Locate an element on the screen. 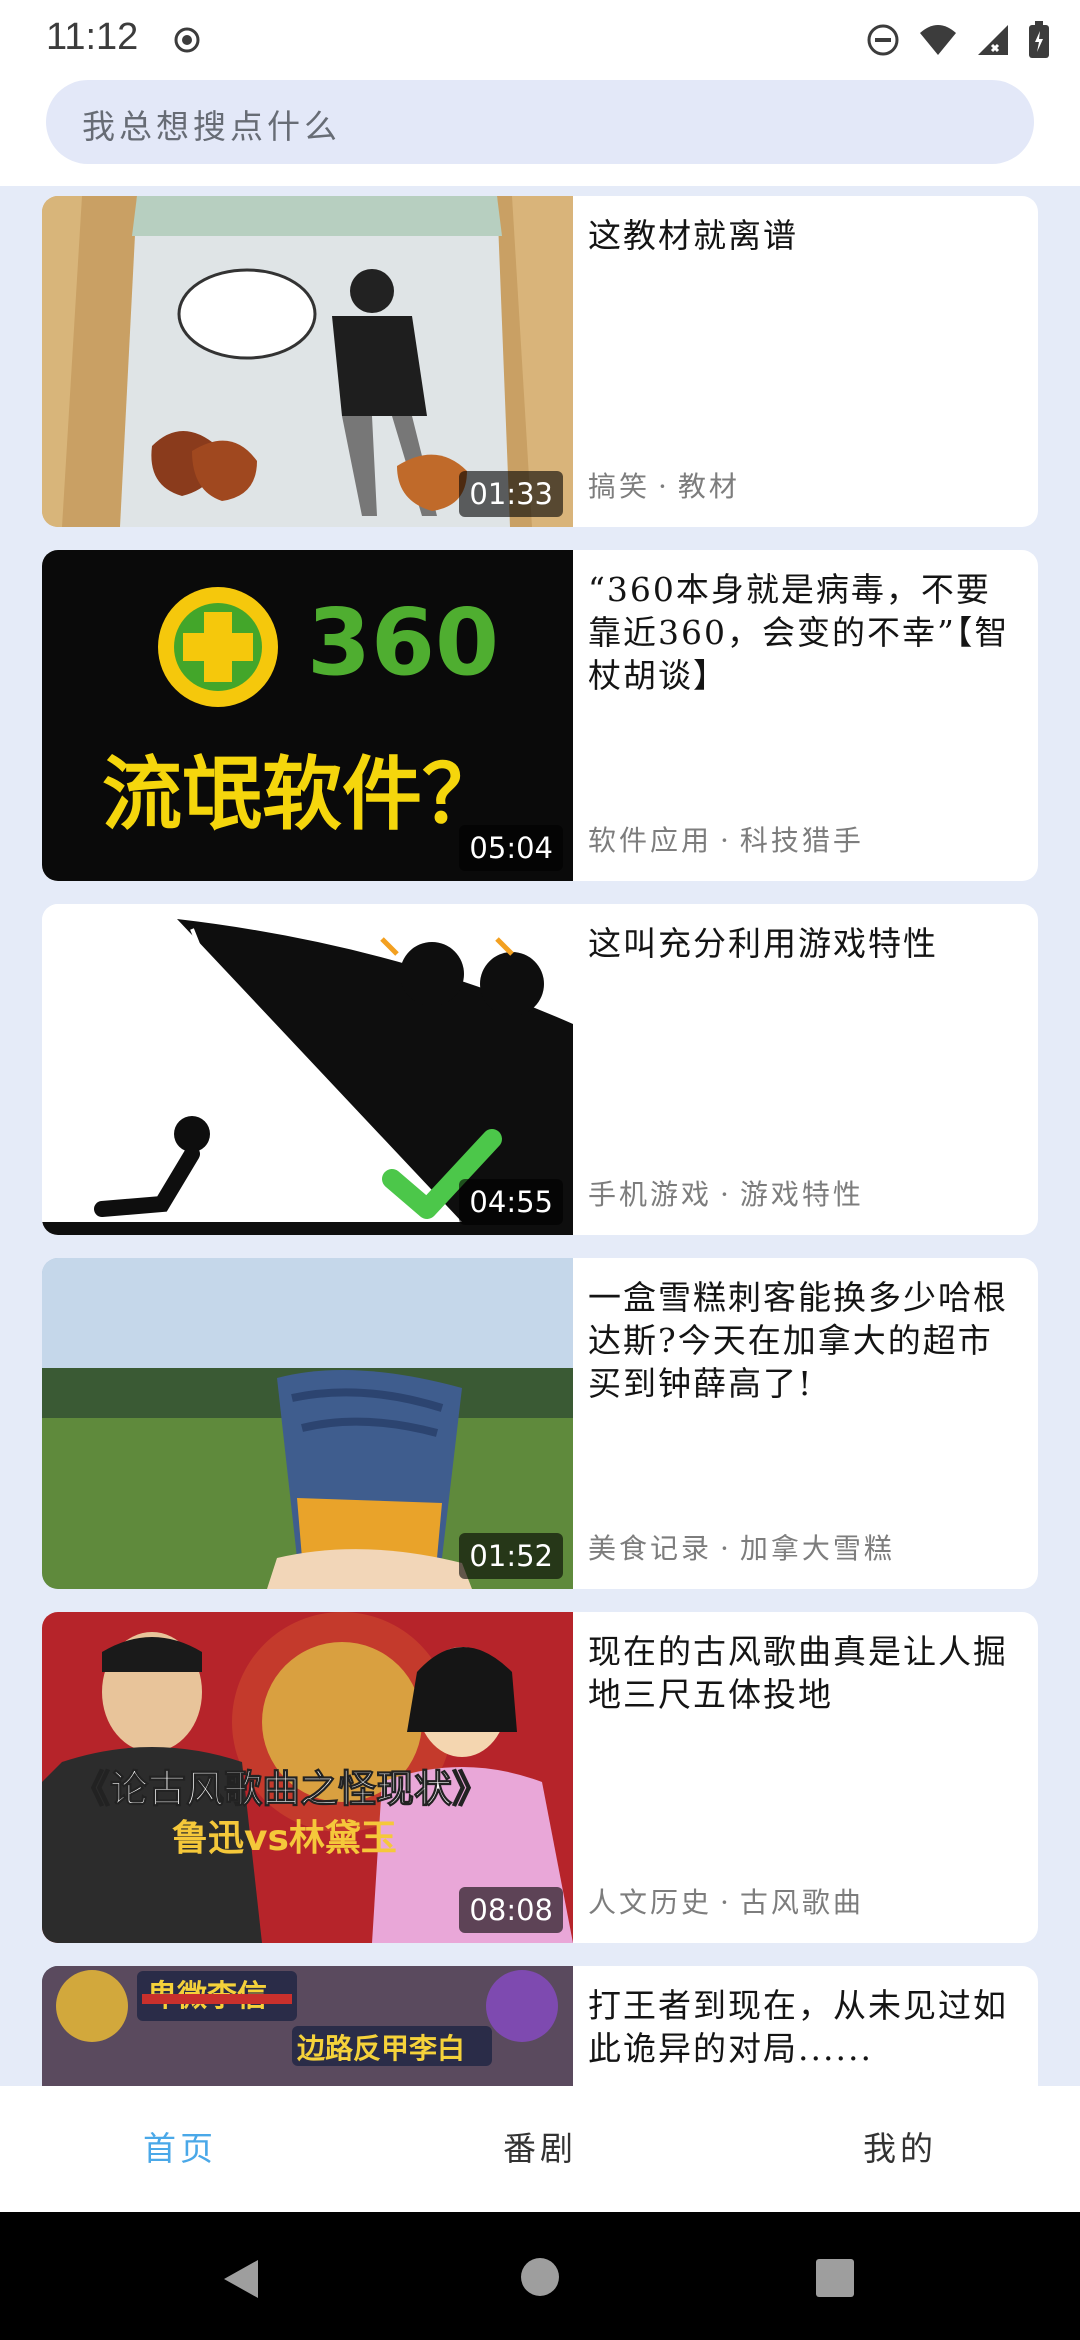  search-input: 我总想搜点什么 is located at coordinates (540, 122).